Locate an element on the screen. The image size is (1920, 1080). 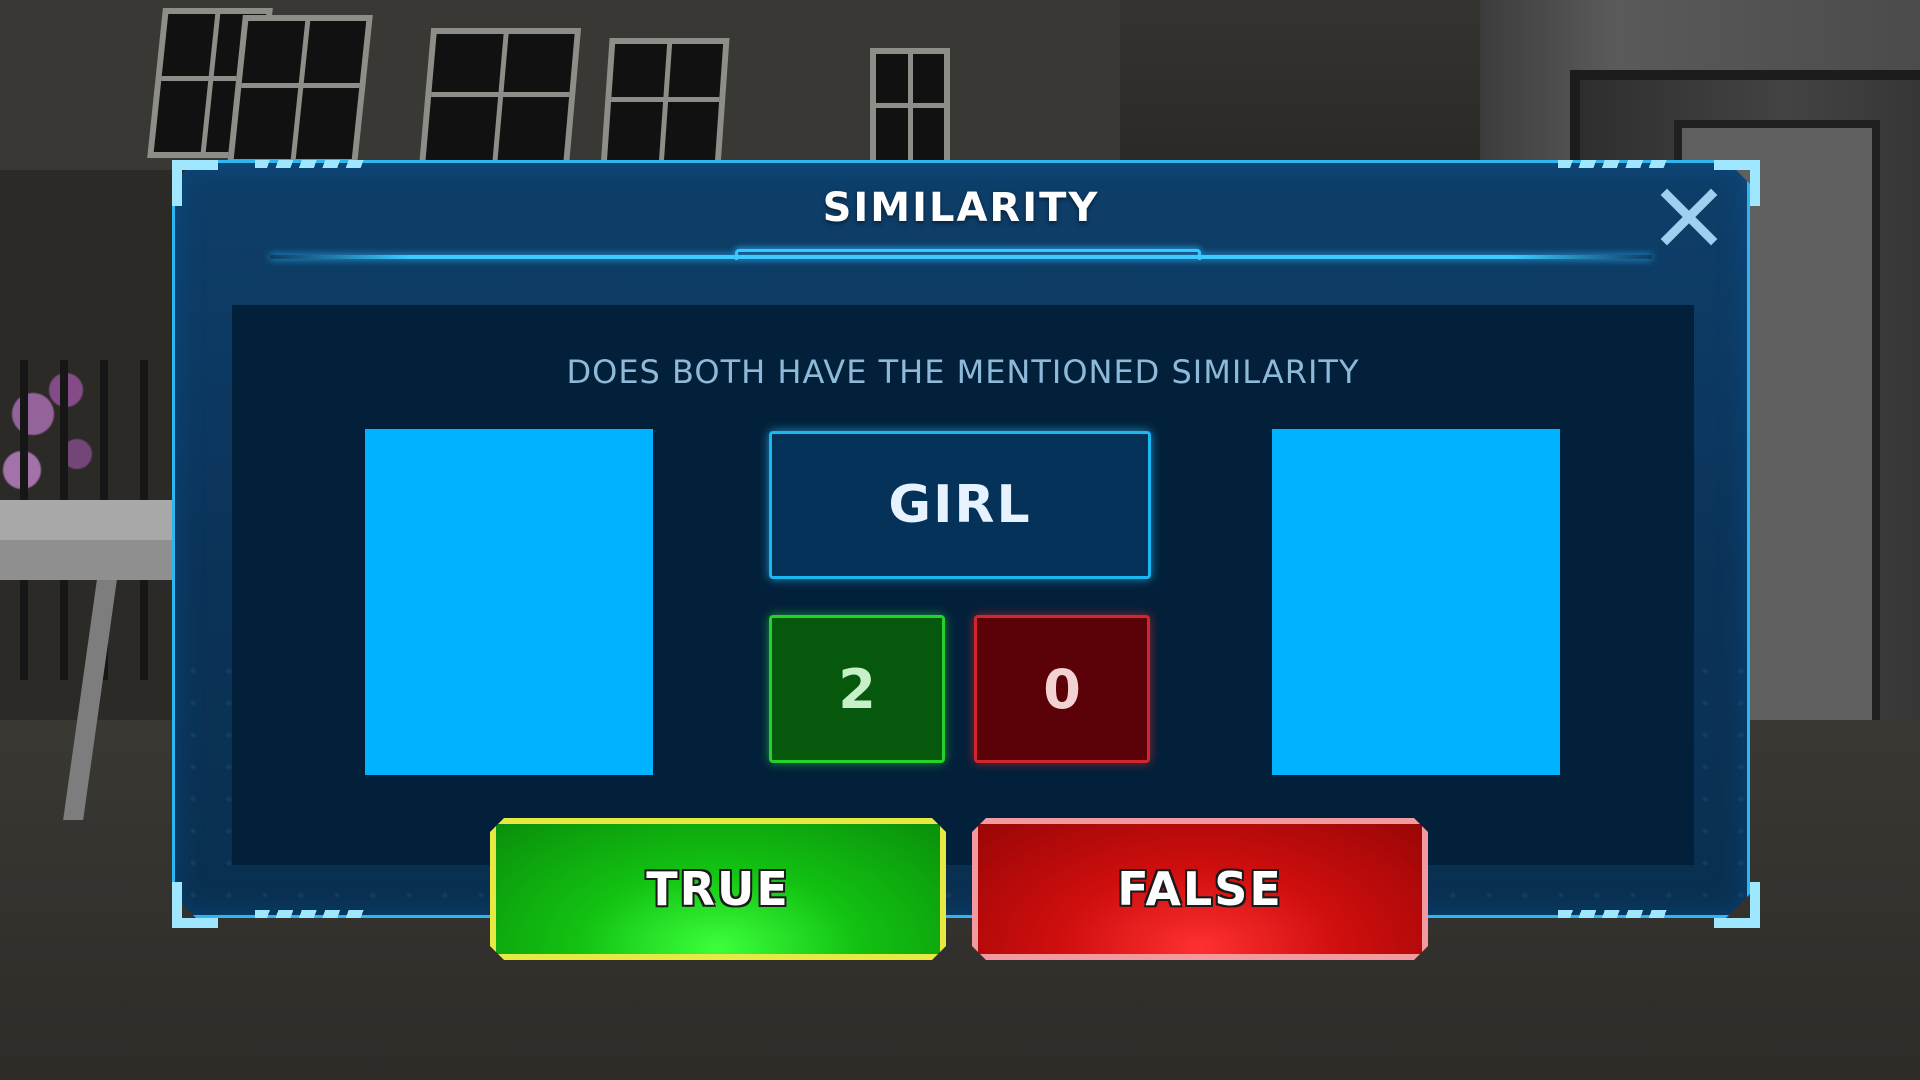
correct-score: 2 is located at coordinates (857, 689).